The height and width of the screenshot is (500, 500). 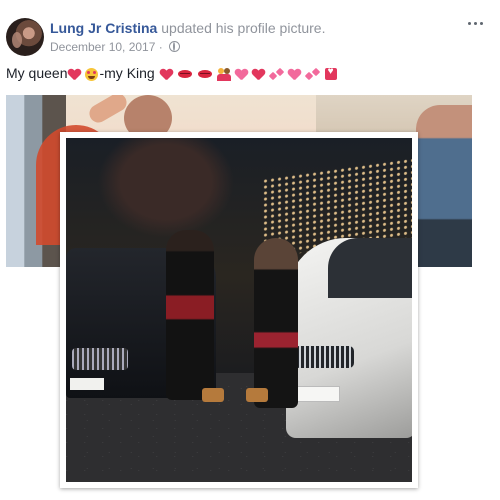 I want to click on emoji-sequence, so click(x=248, y=73).